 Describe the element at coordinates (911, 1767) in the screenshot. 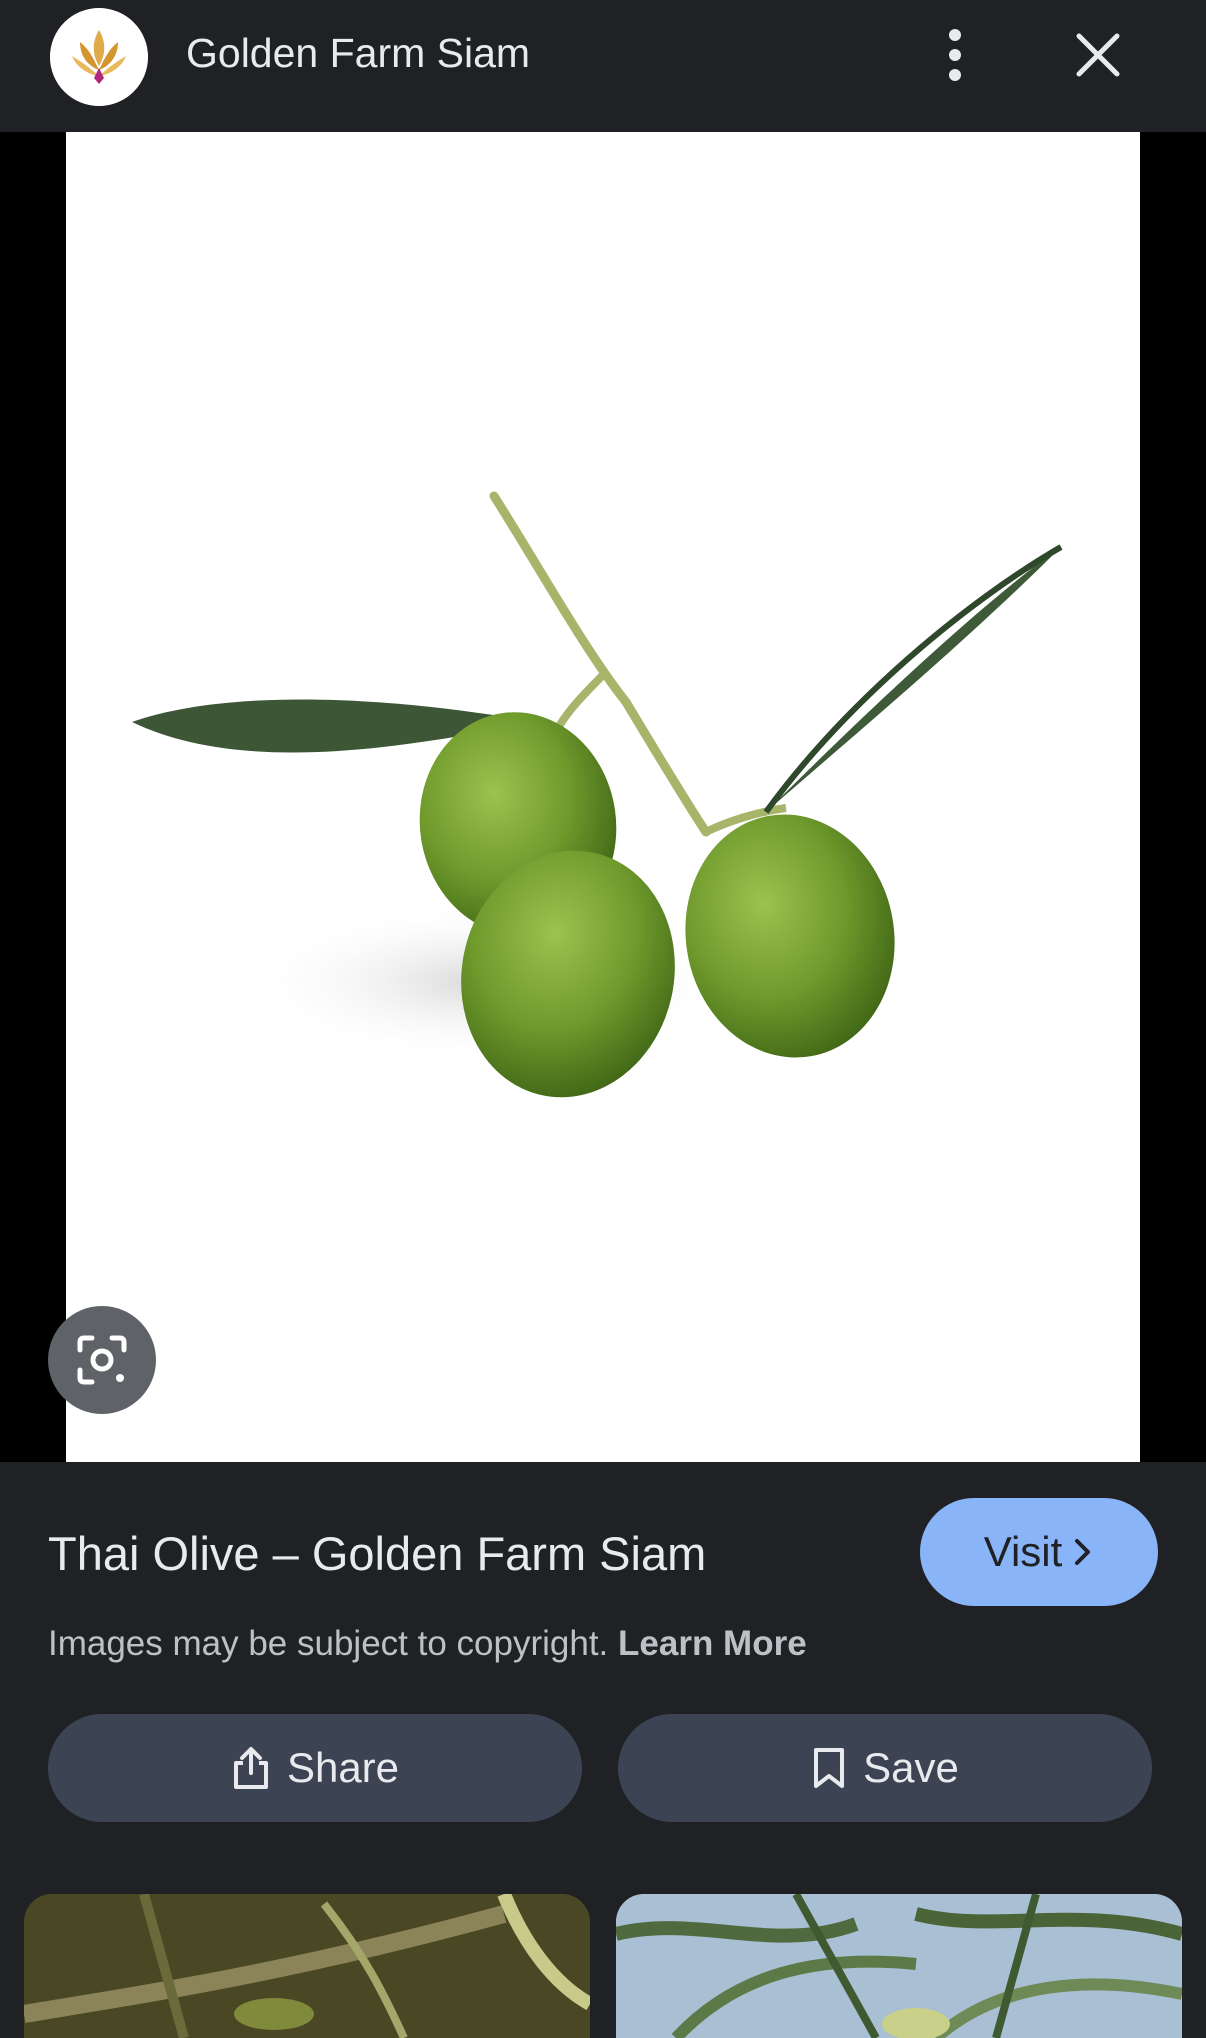

I see `save-label: Save` at that location.